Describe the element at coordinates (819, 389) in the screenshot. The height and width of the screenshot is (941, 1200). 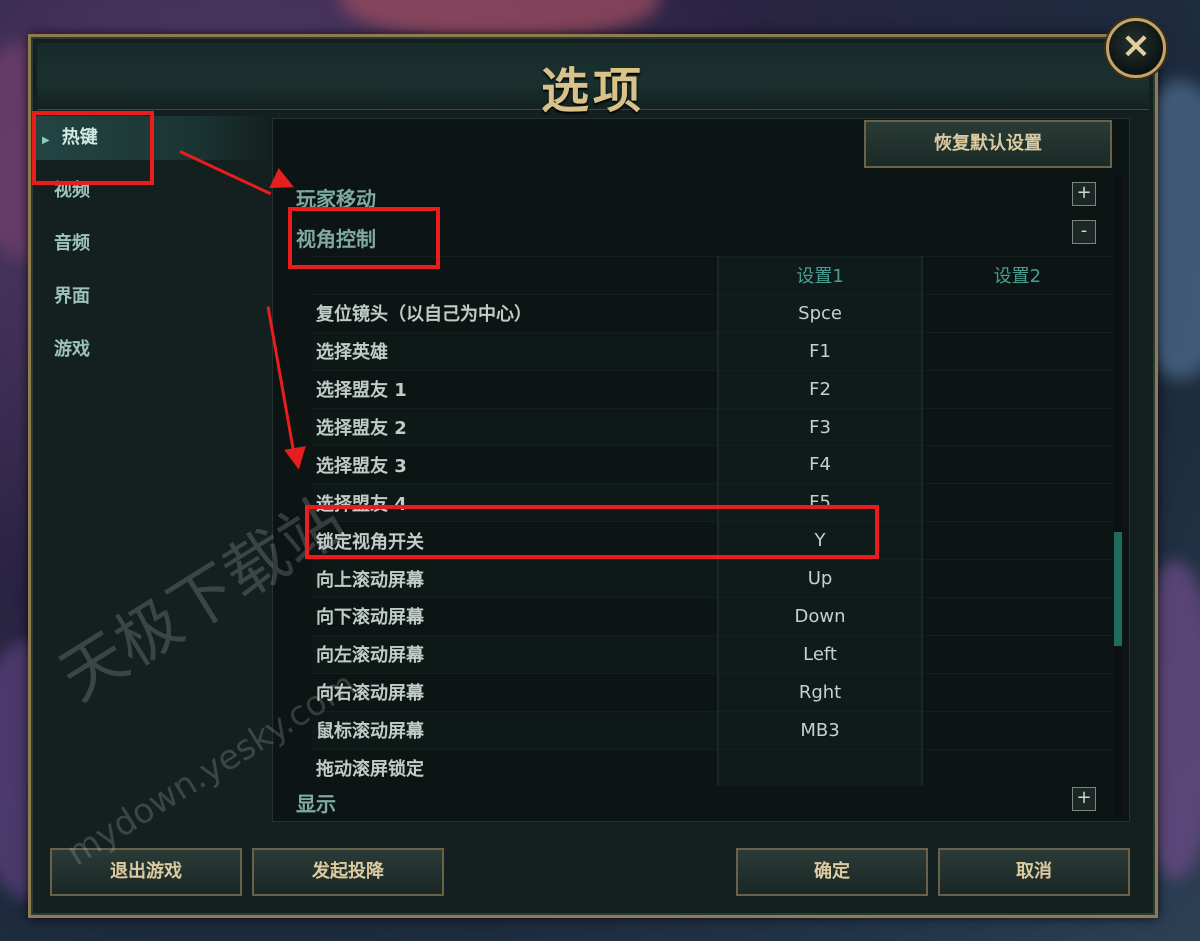
I see `key-binding-1: F2` at that location.